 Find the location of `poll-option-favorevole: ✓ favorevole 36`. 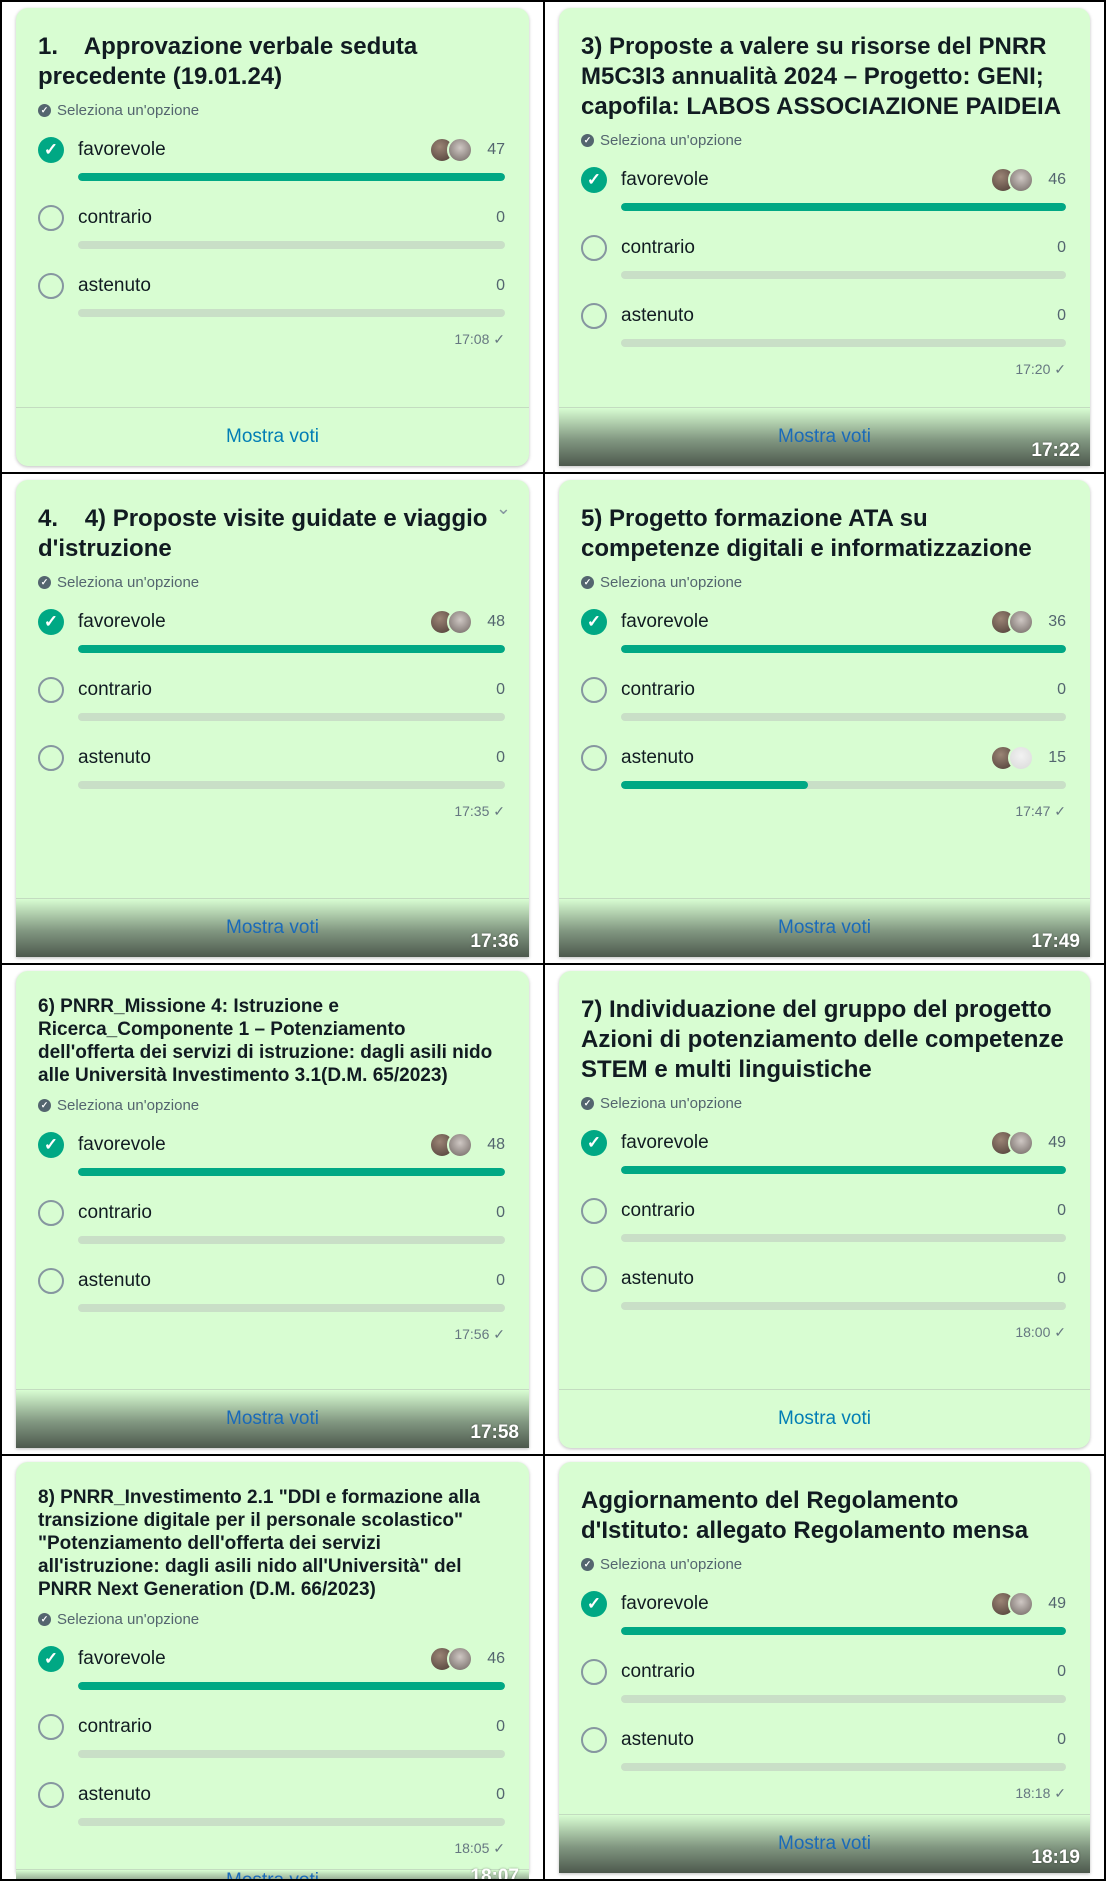

poll-option-favorevole: ✓ favorevole 36 is located at coordinates (823, 629).